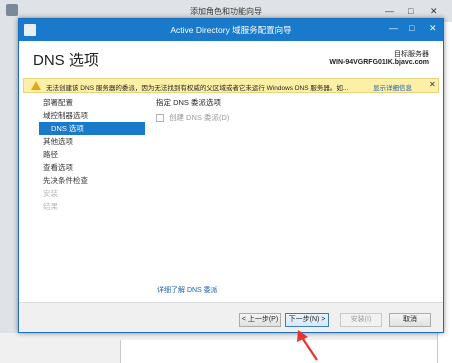 This screenshot has width=452, height=363. I want to click on nav-item-dc-options: 域控制器选项, so click(92, 115).